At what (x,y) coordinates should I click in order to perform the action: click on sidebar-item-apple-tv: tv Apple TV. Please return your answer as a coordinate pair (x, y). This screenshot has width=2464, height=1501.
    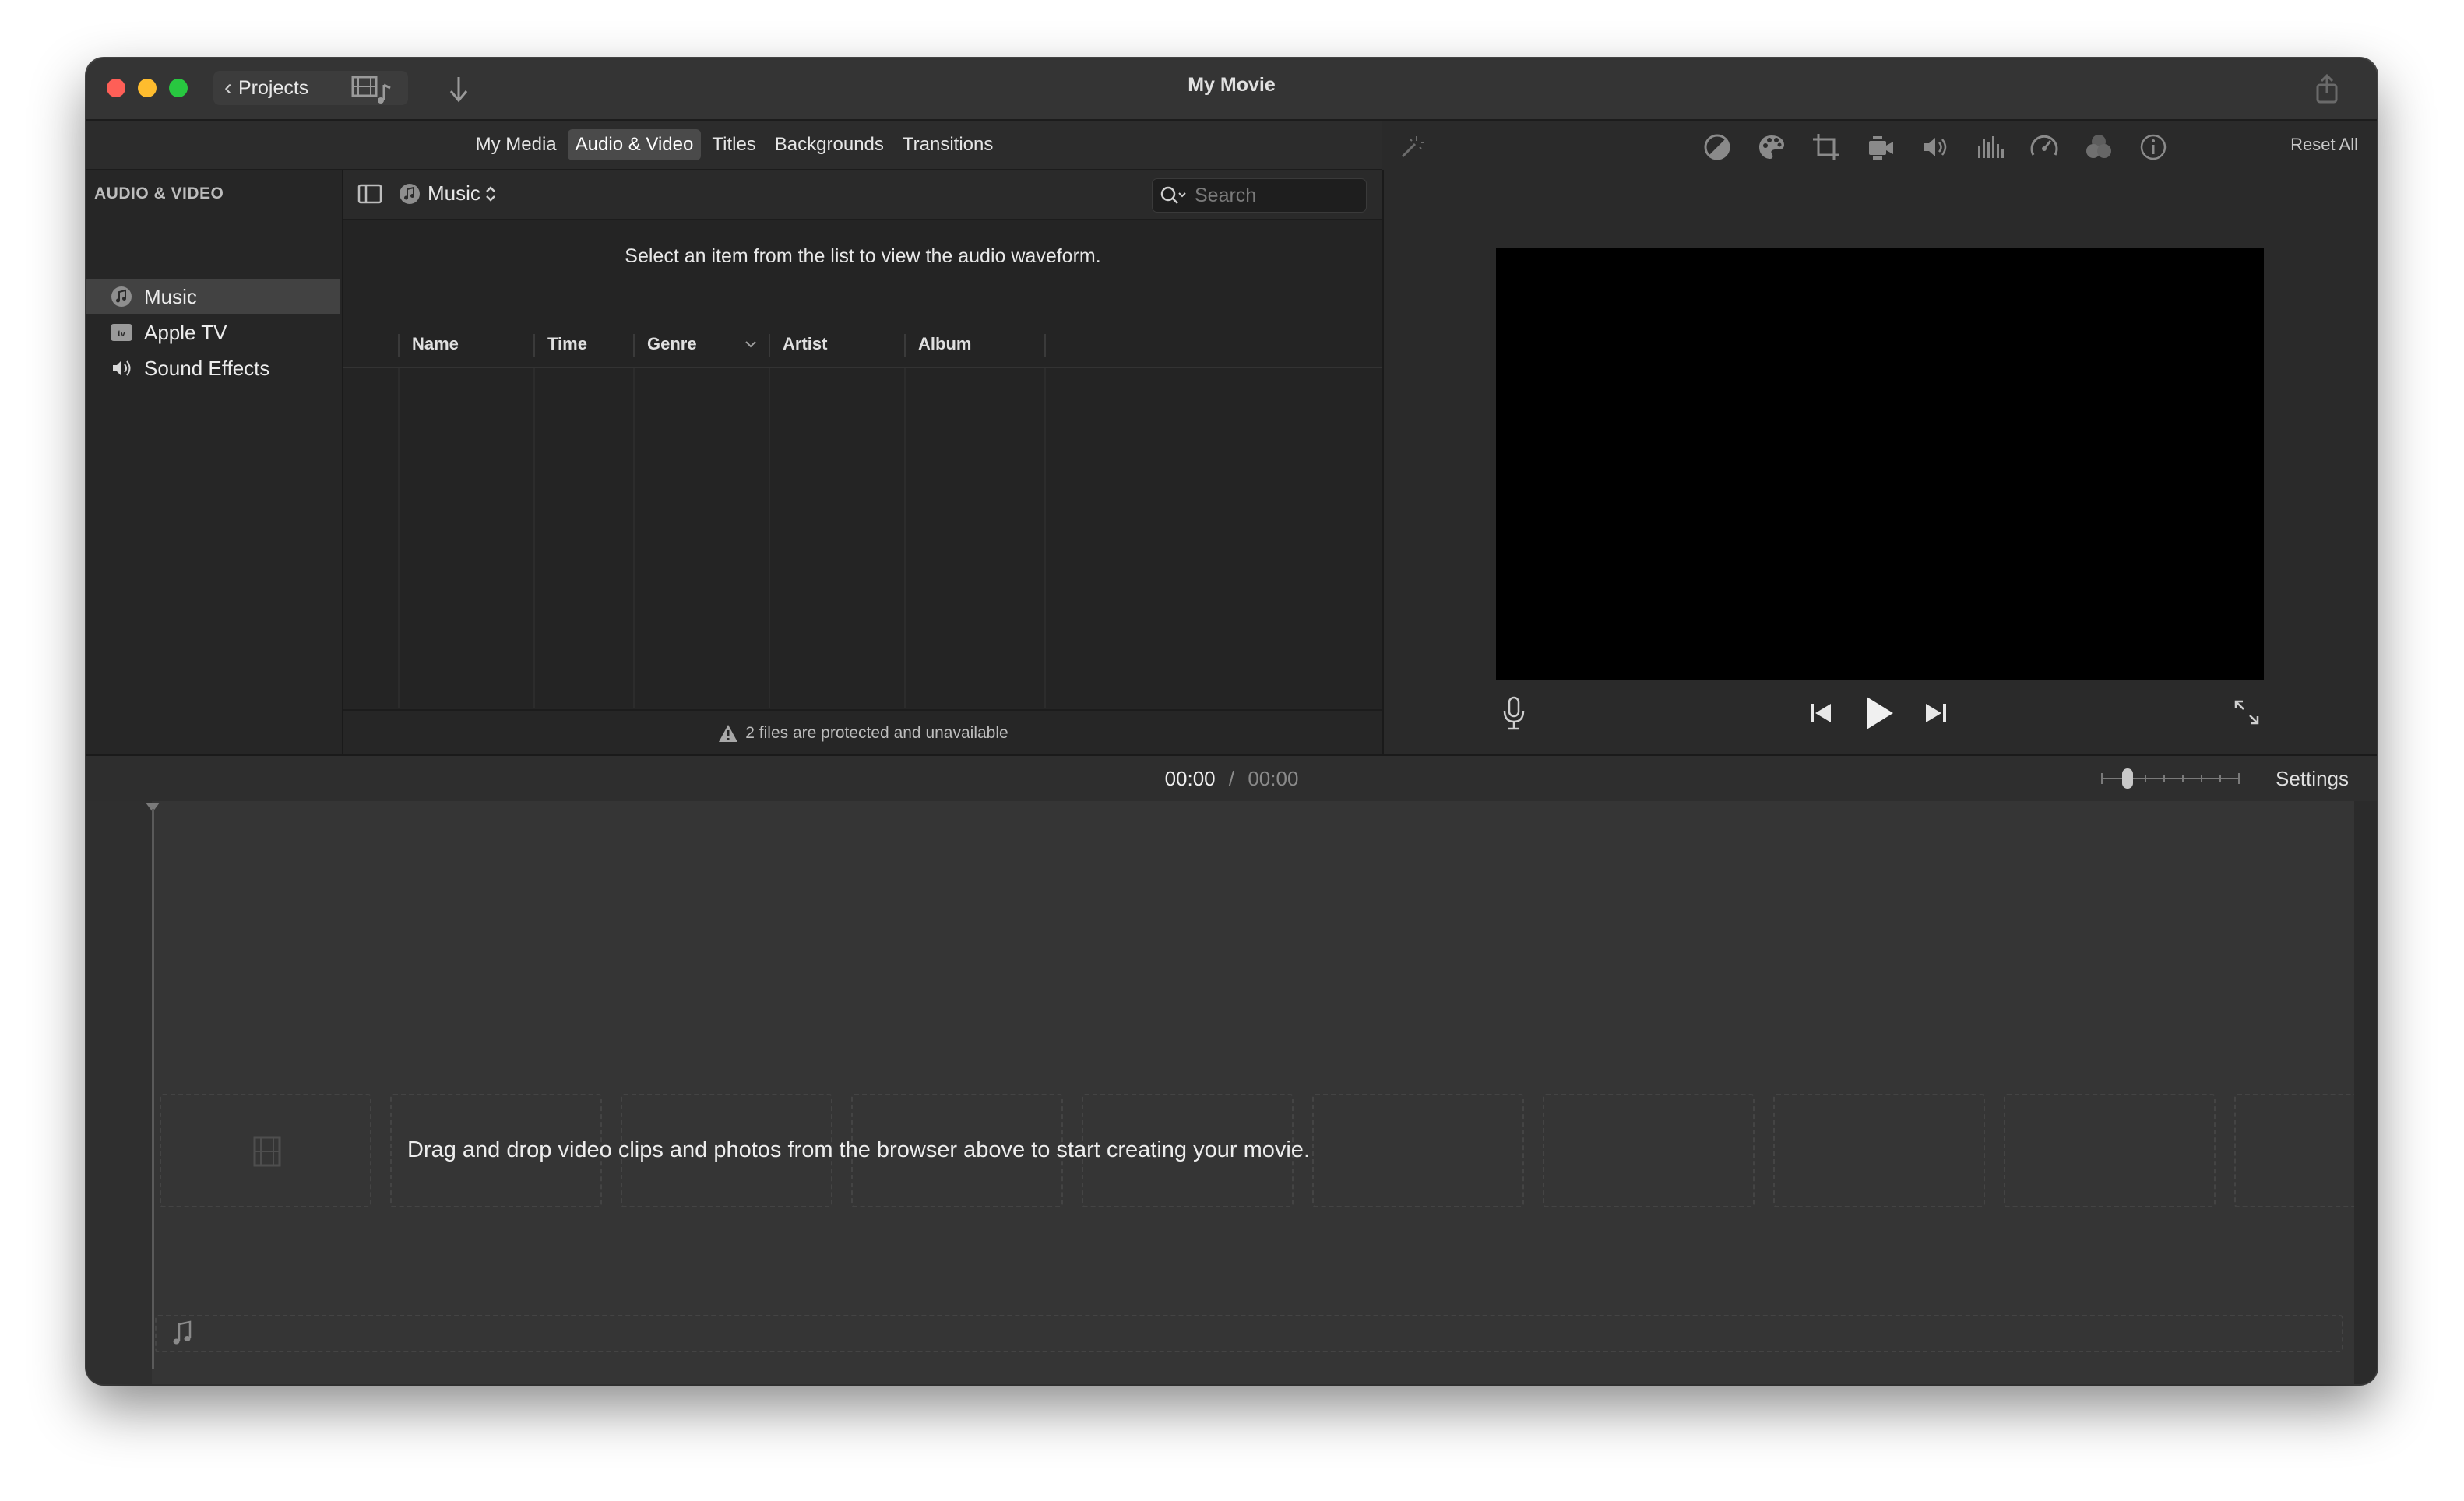
    Looking at the image, I should click on (213, 332).